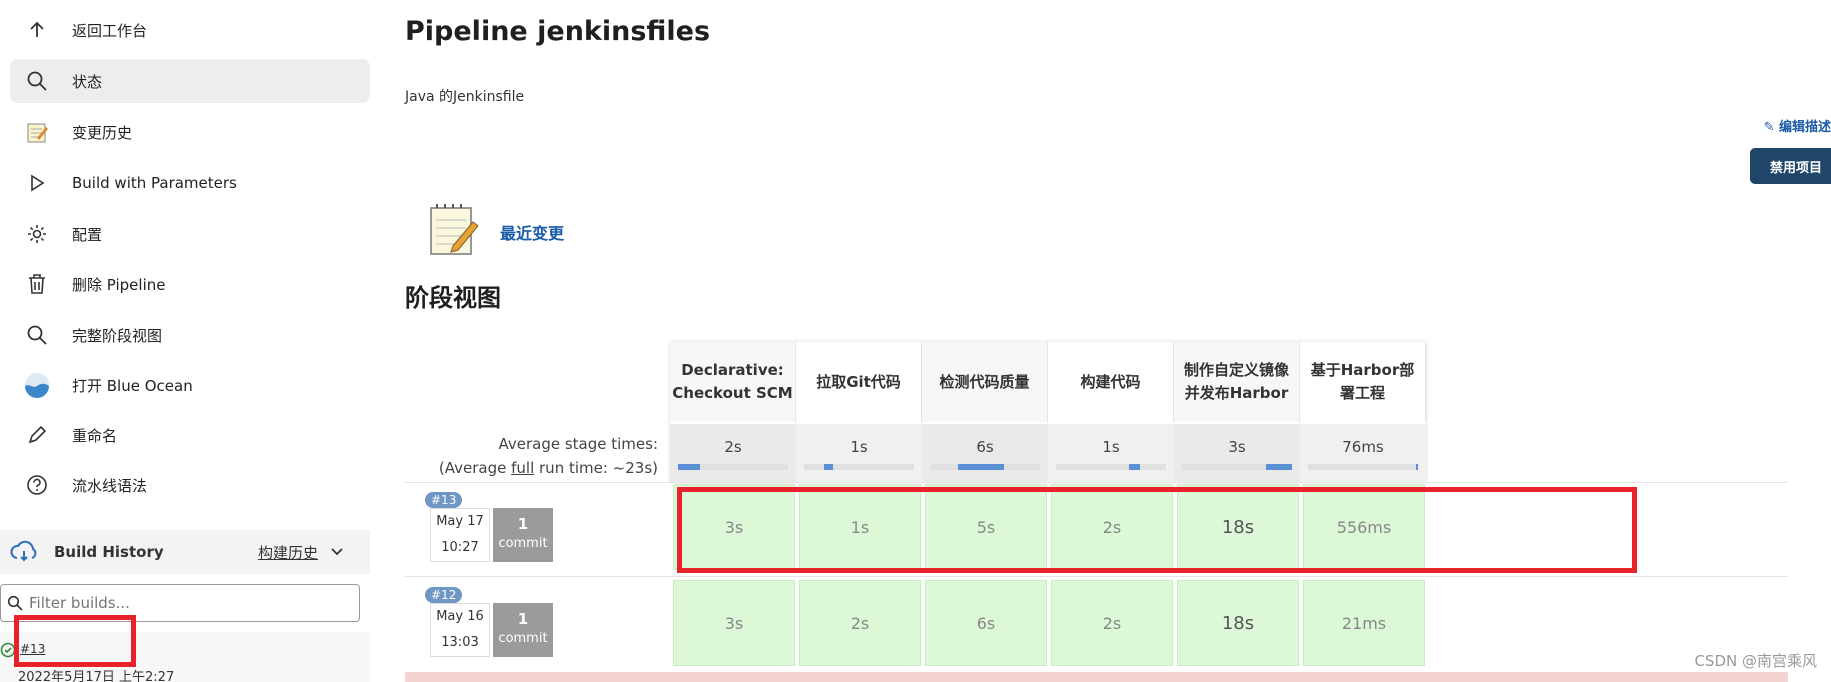 The image size is (1831, 682). Describe the element at coordinates (1755, 661) in the screenshot. I see `watermark: CSDN @南宫乘风` at that location.